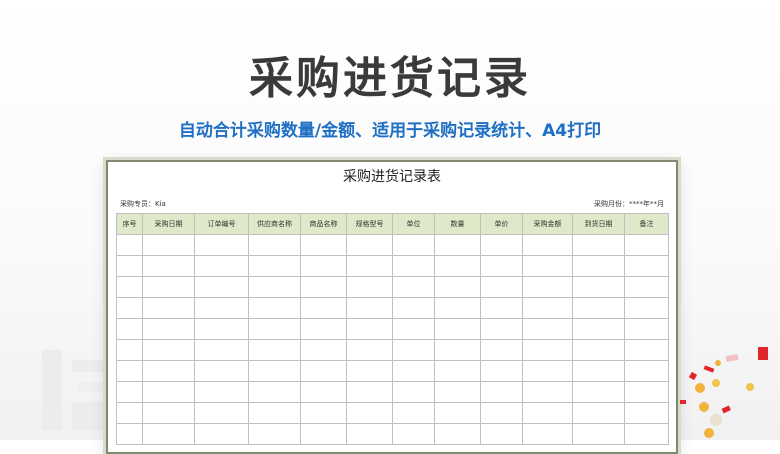 This screenshot has height=454, width=780. Describe the element at coordinates (547, 224) in the screenshot. I see `column-header: 采购金额` at that location.